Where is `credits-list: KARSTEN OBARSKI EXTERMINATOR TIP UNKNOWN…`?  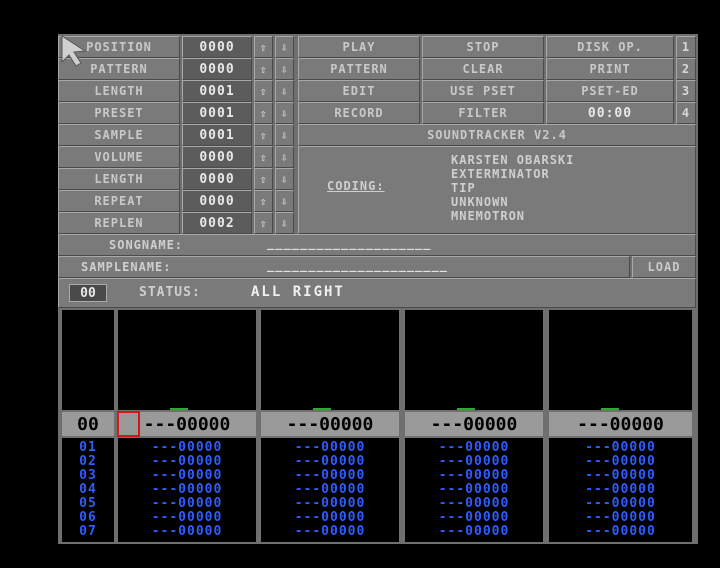 credits-list: KARSTEN OBARSKI EXTERMINATOR TIP UNKNOWN… is located at coordinates (512, 188).